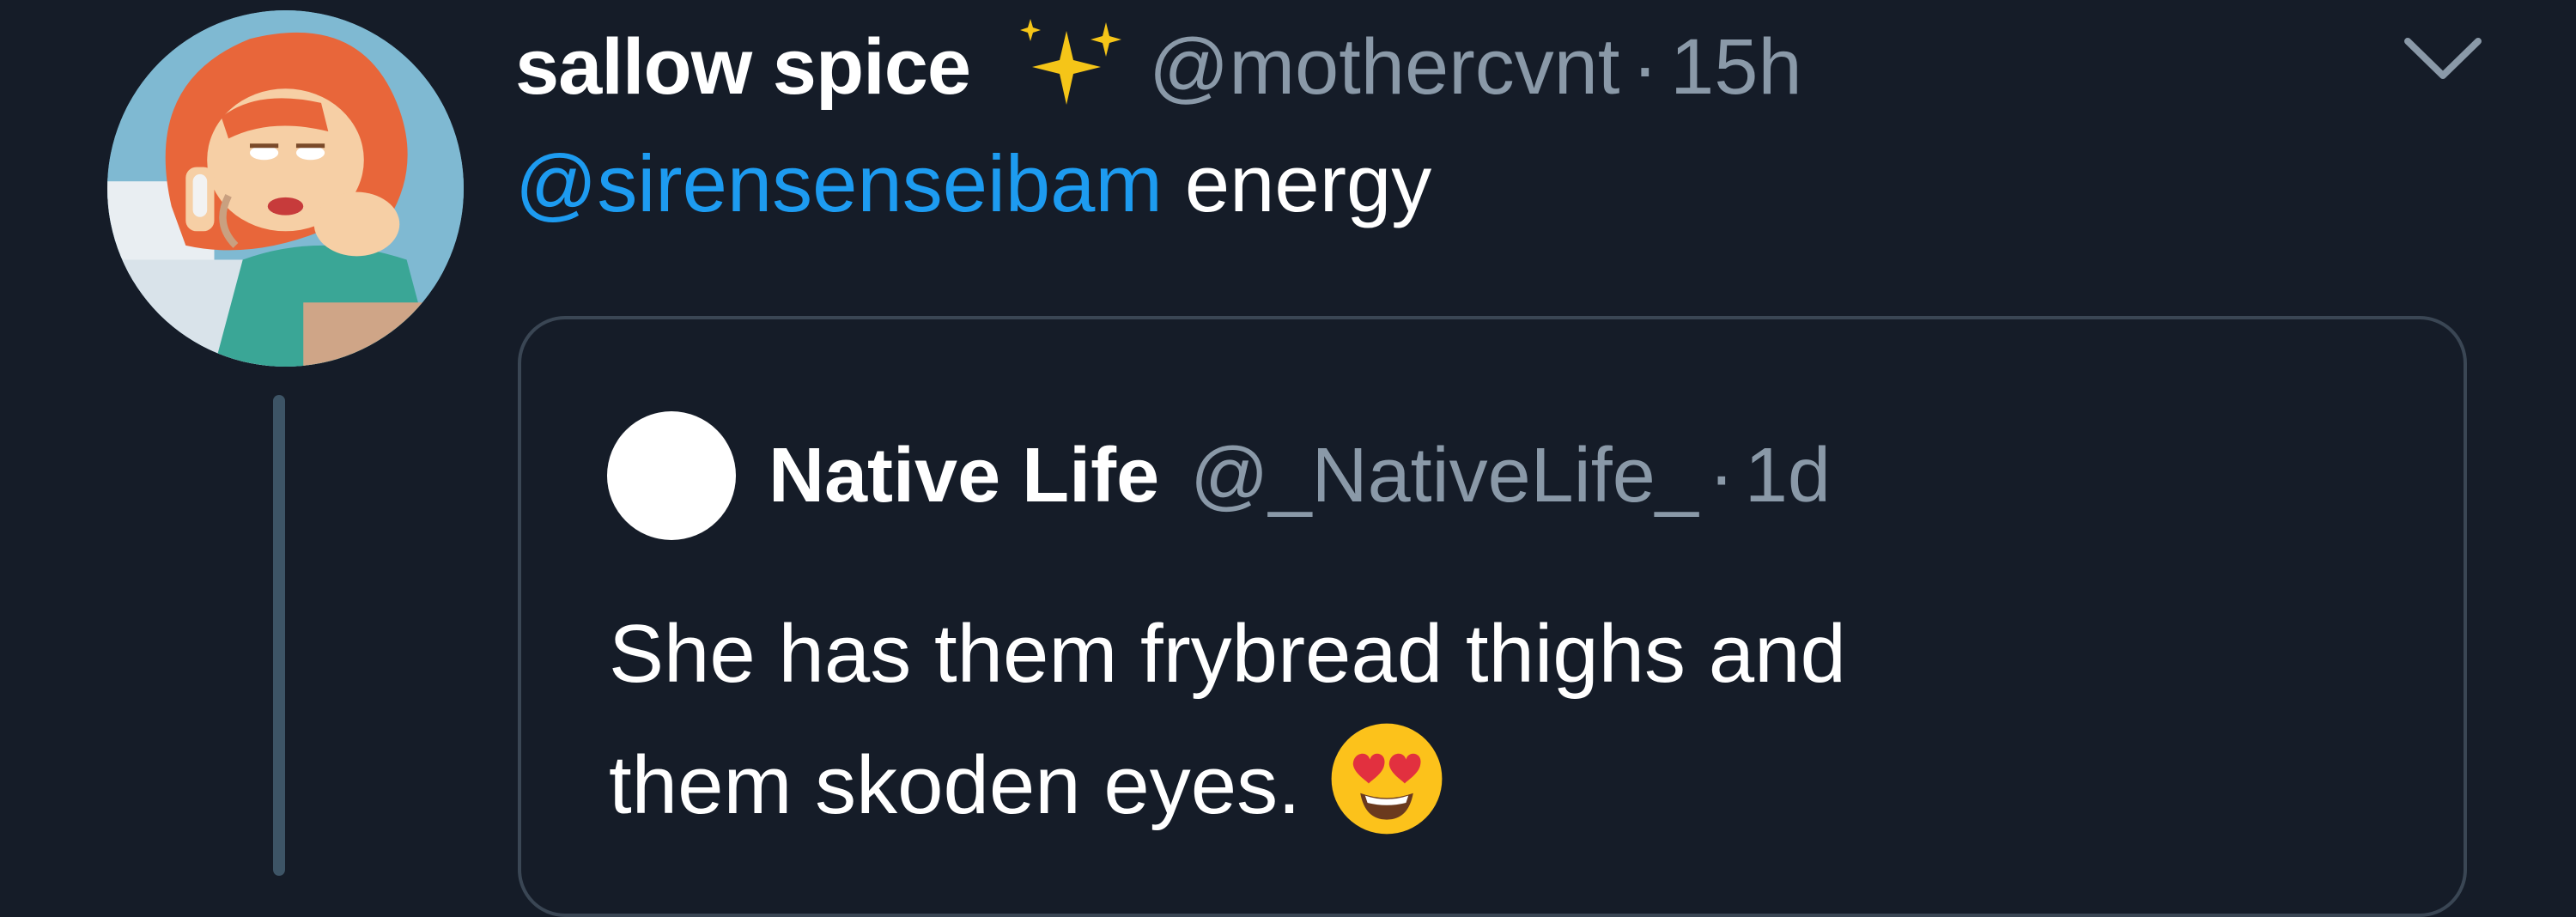 This screenshot has width=2576, height=917. Describe the element at coordinates (1308, 183) in the screenshot. I see `tweet-body: energy` at that location.